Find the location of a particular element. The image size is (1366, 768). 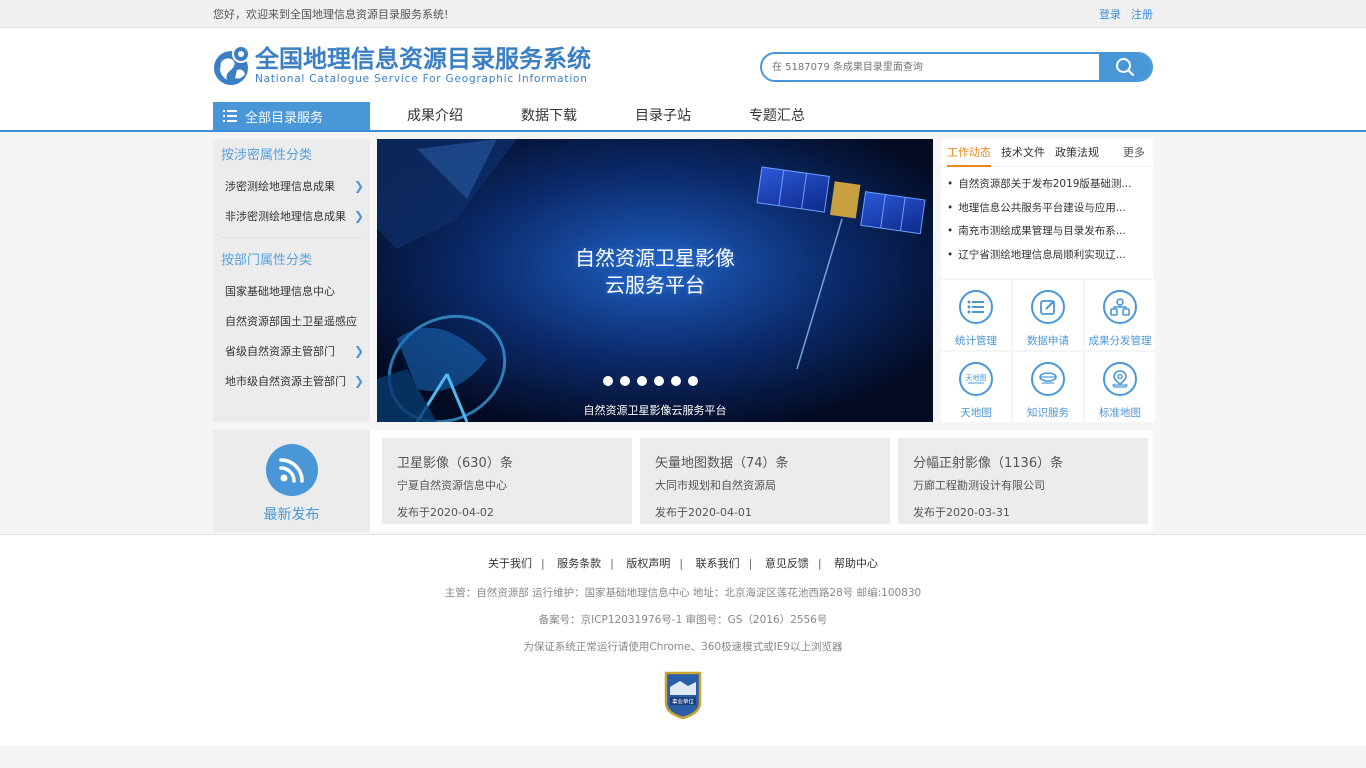

knowledge-icon is located at coordinates (1048, 379).